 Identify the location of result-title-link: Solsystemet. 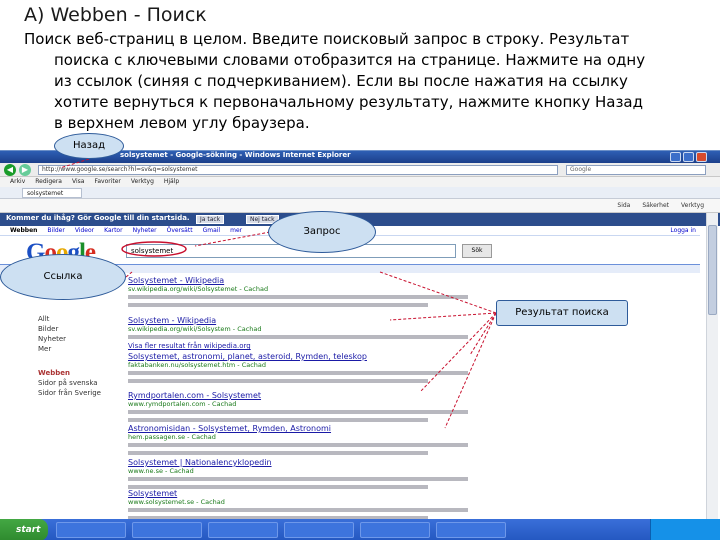
(328, 493).